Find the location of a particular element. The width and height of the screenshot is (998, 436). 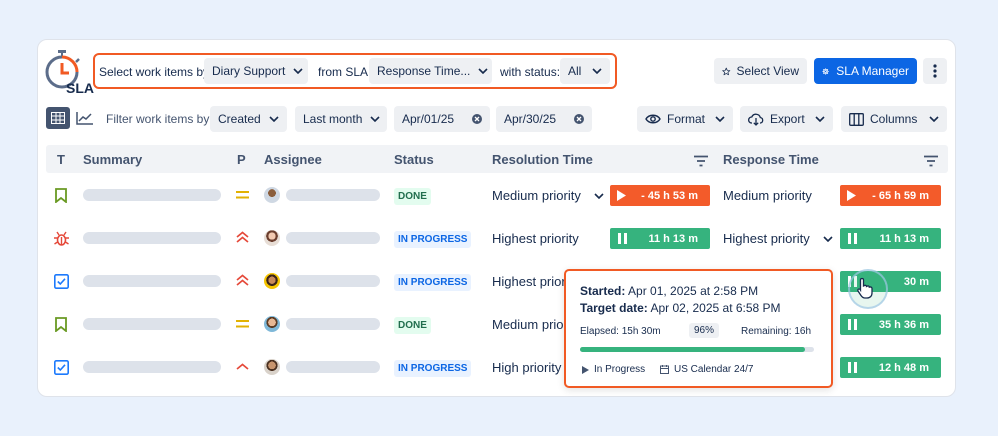

header-resolution-time: Resolution Time is located at coordinates (542, 159).